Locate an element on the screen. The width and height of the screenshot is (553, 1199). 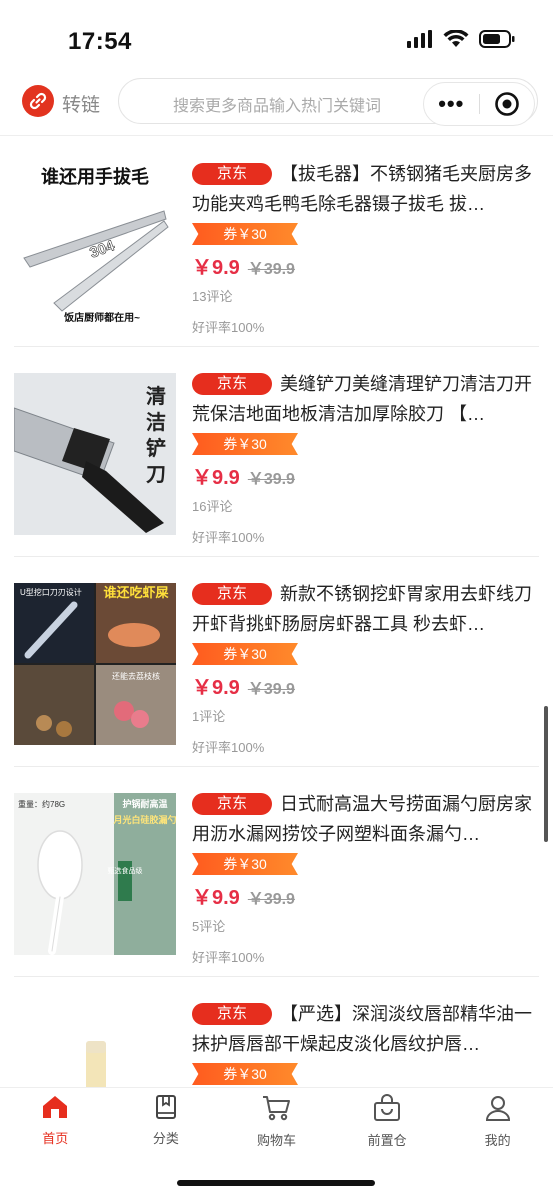
top-nav: 转链 搜索更多商品输入热门关键词 ••• is located at coordinates (276, 104).